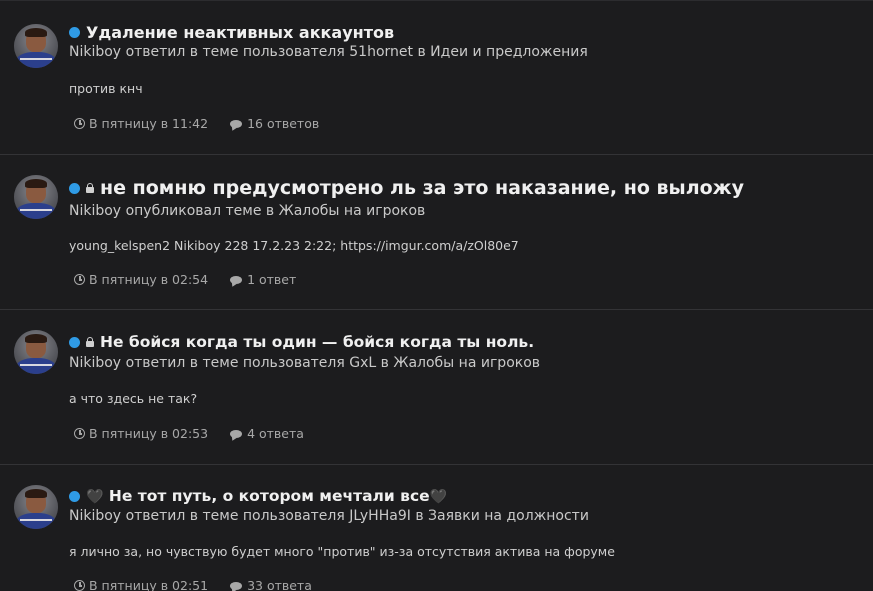 This screenshot has width=873, height=591. Describe the element at coordinates (148, 584) in the screenshot. I see `post-date: В пятницу в 02:51` at that location.